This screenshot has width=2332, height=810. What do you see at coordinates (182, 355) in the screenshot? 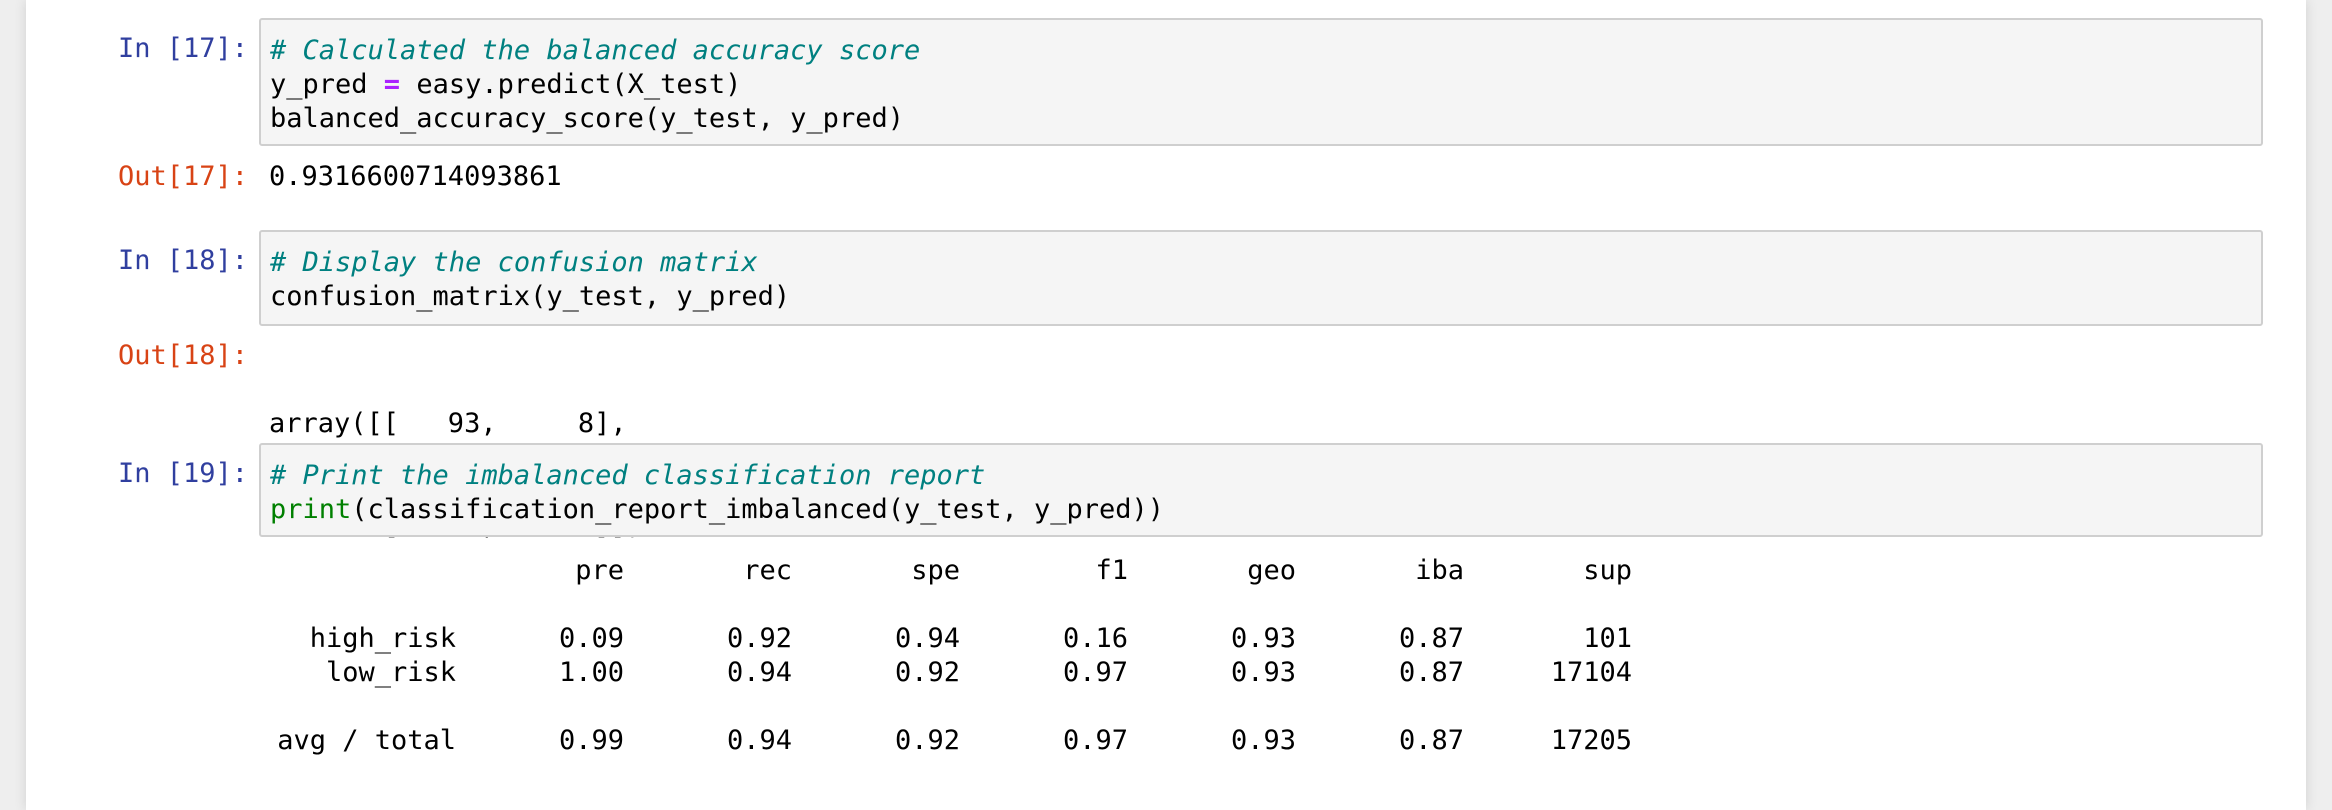
I see `out-prompt: Out[18]:` at bounding box center [182, 355].